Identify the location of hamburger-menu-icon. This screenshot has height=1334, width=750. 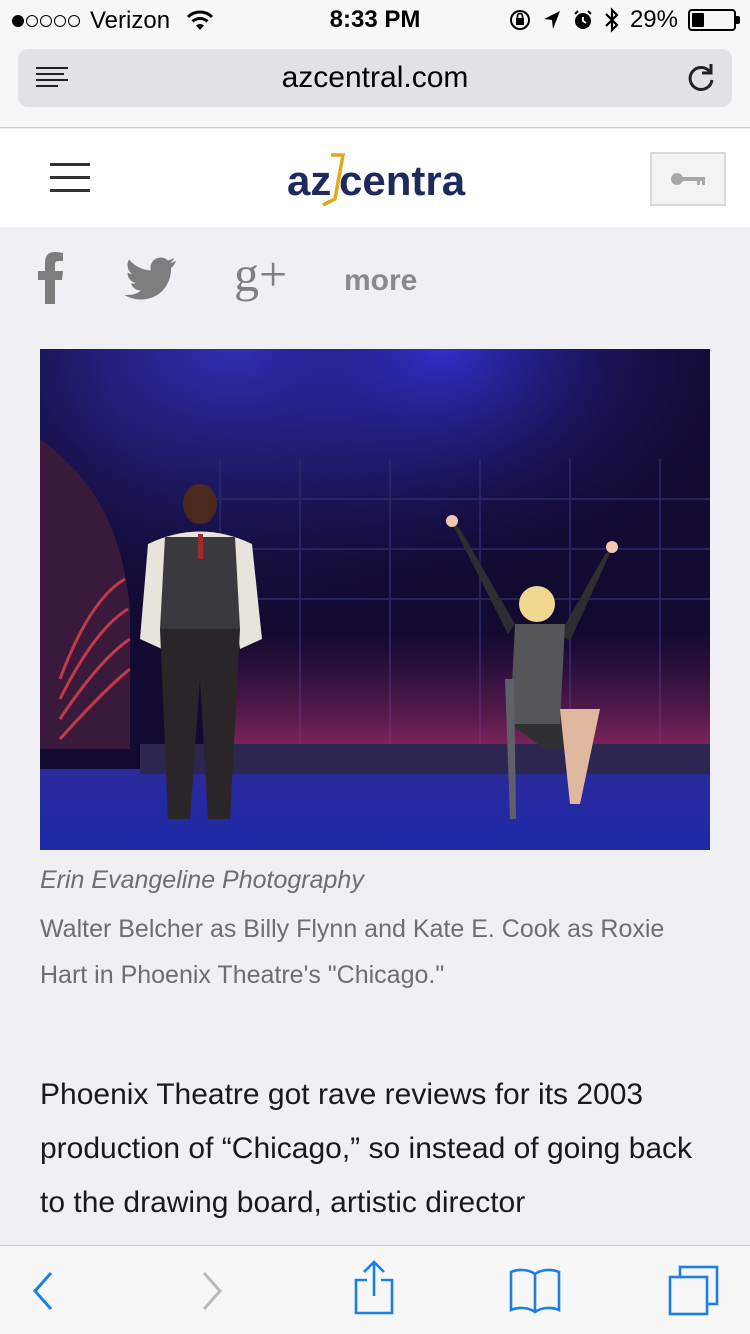
(70, 178).